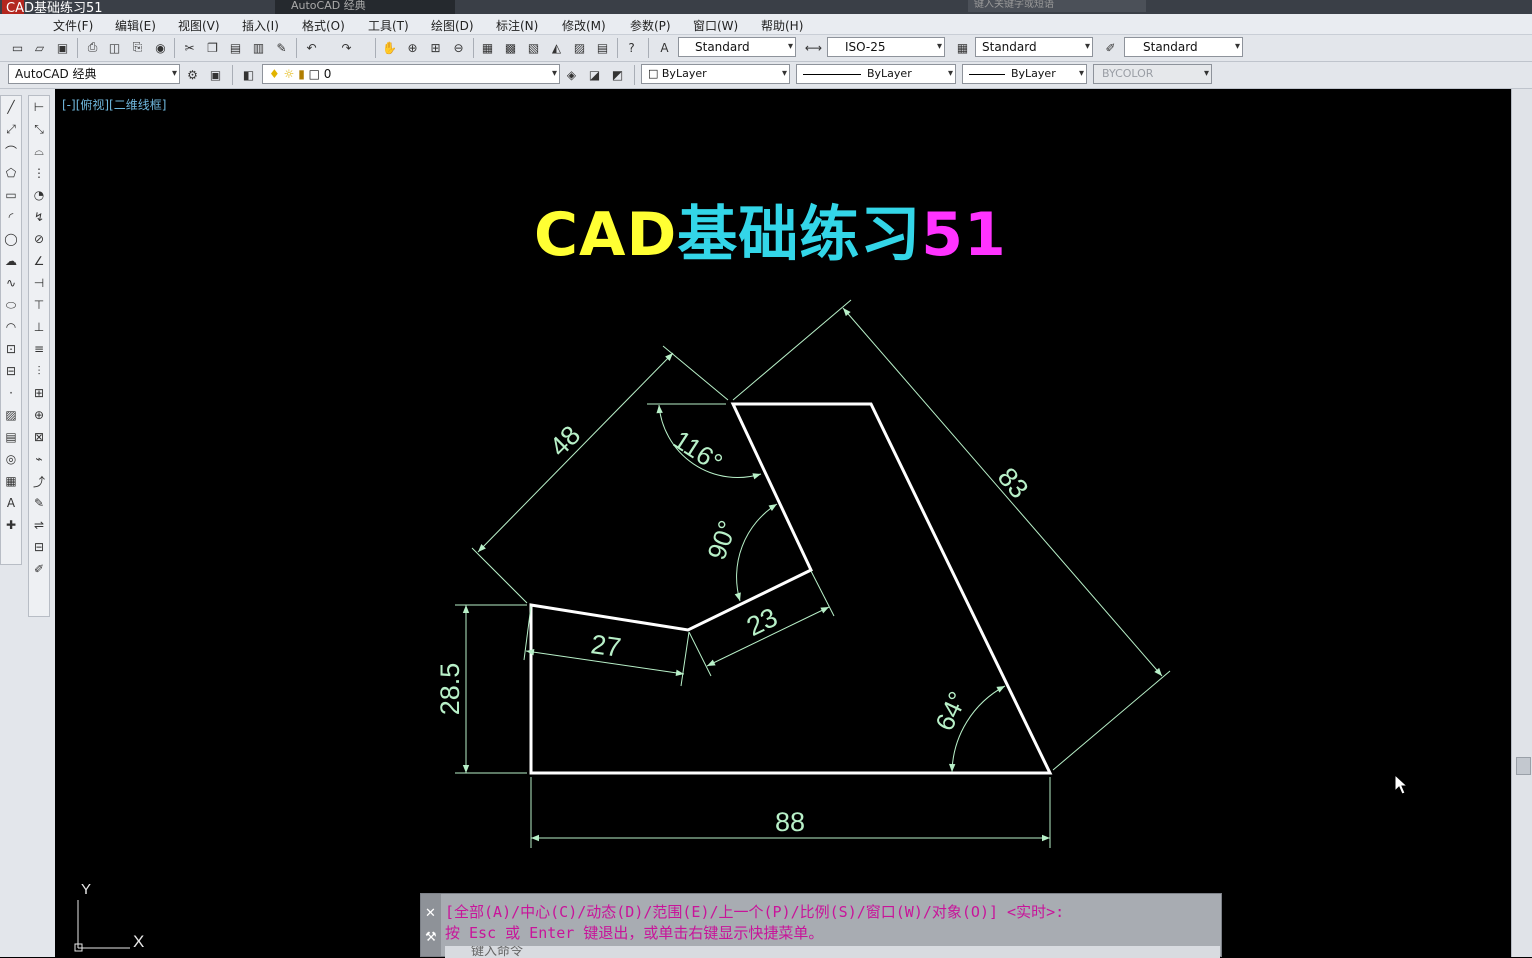  What do you see at coordinates (431, 937) in the screenshot?
I see `customize-icon: ⚒` at bounding box center [431, 937].